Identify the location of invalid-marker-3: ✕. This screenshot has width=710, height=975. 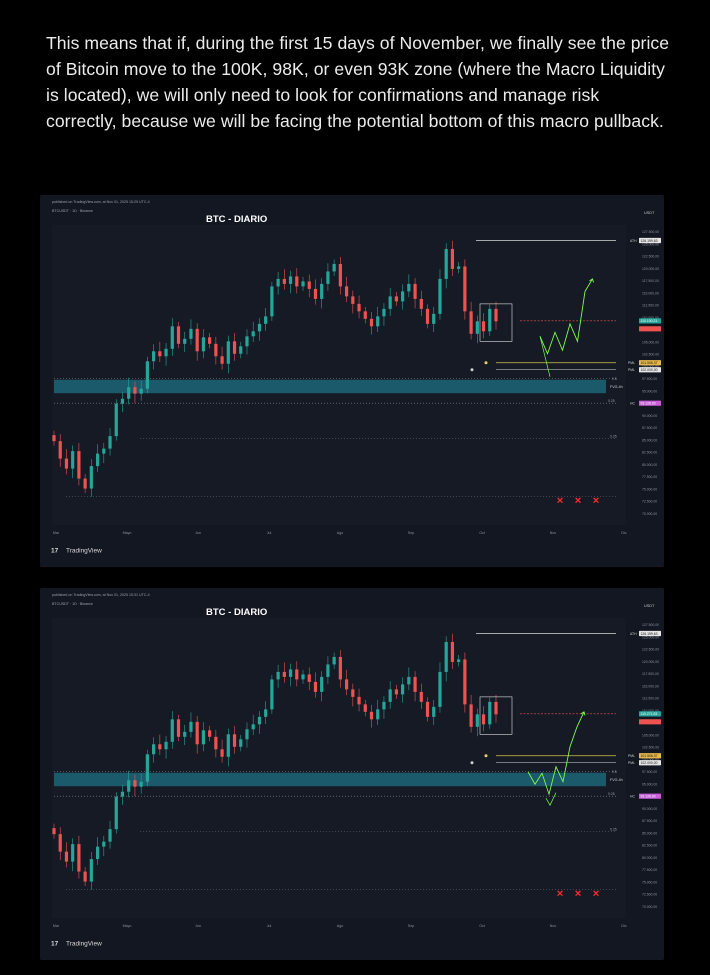
(596, 894).